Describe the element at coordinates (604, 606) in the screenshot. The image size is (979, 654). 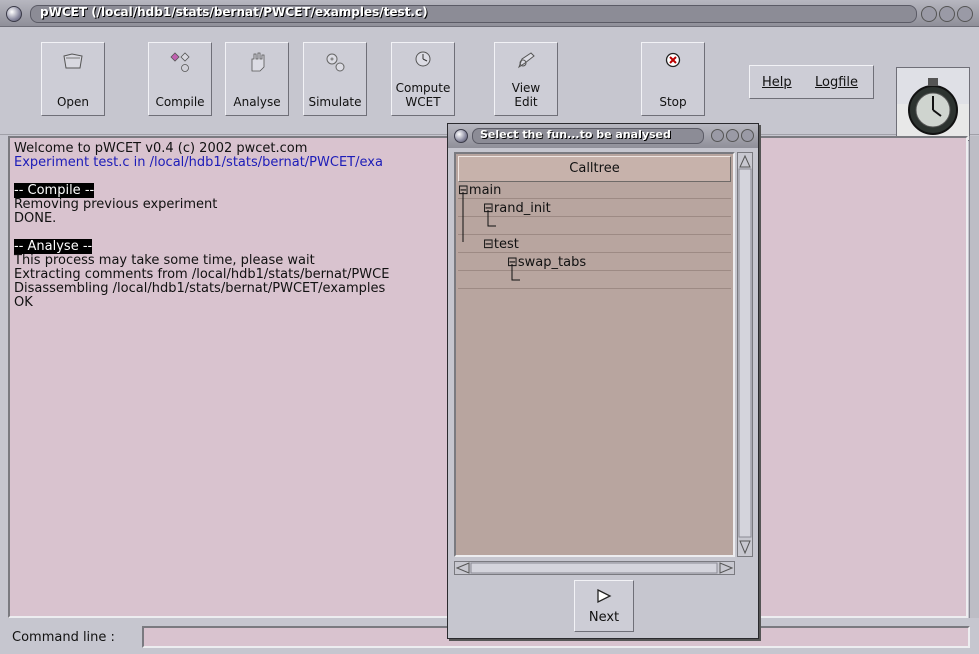
I see `next-button: Next` at that location.